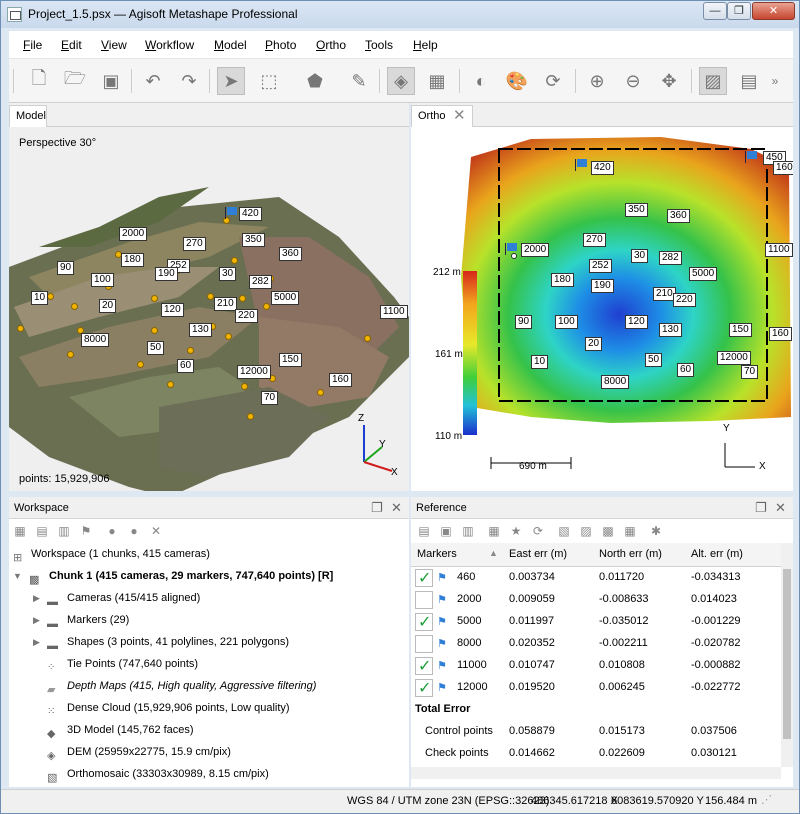  What do you see at coordinates (715, 11) in the screenshot?
I see `minimize-button: —` at bounding box center [715, 11].